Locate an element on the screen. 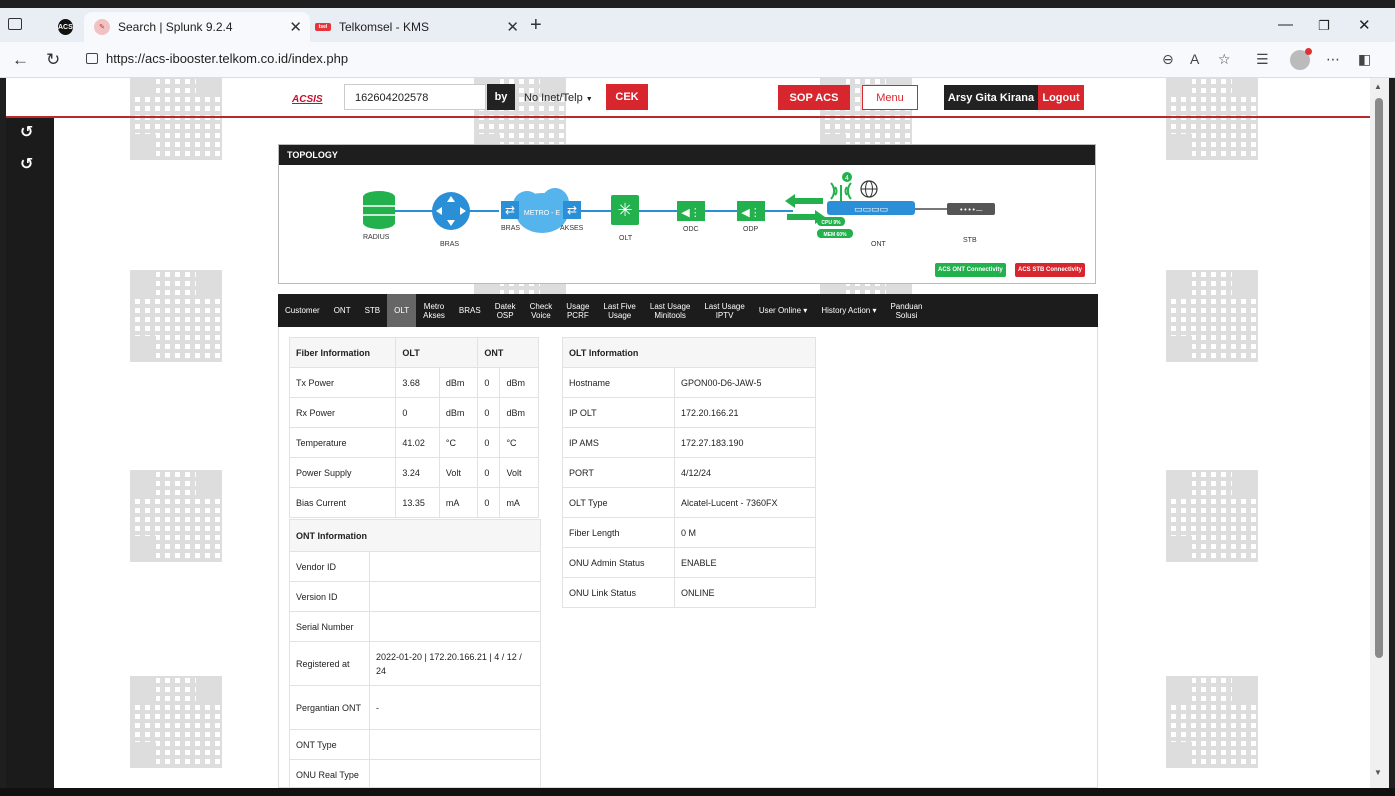 The height and width of the screenshot is (796, 1395). tab-user-online: User Online ▾ is located at coordinates (783, 310).